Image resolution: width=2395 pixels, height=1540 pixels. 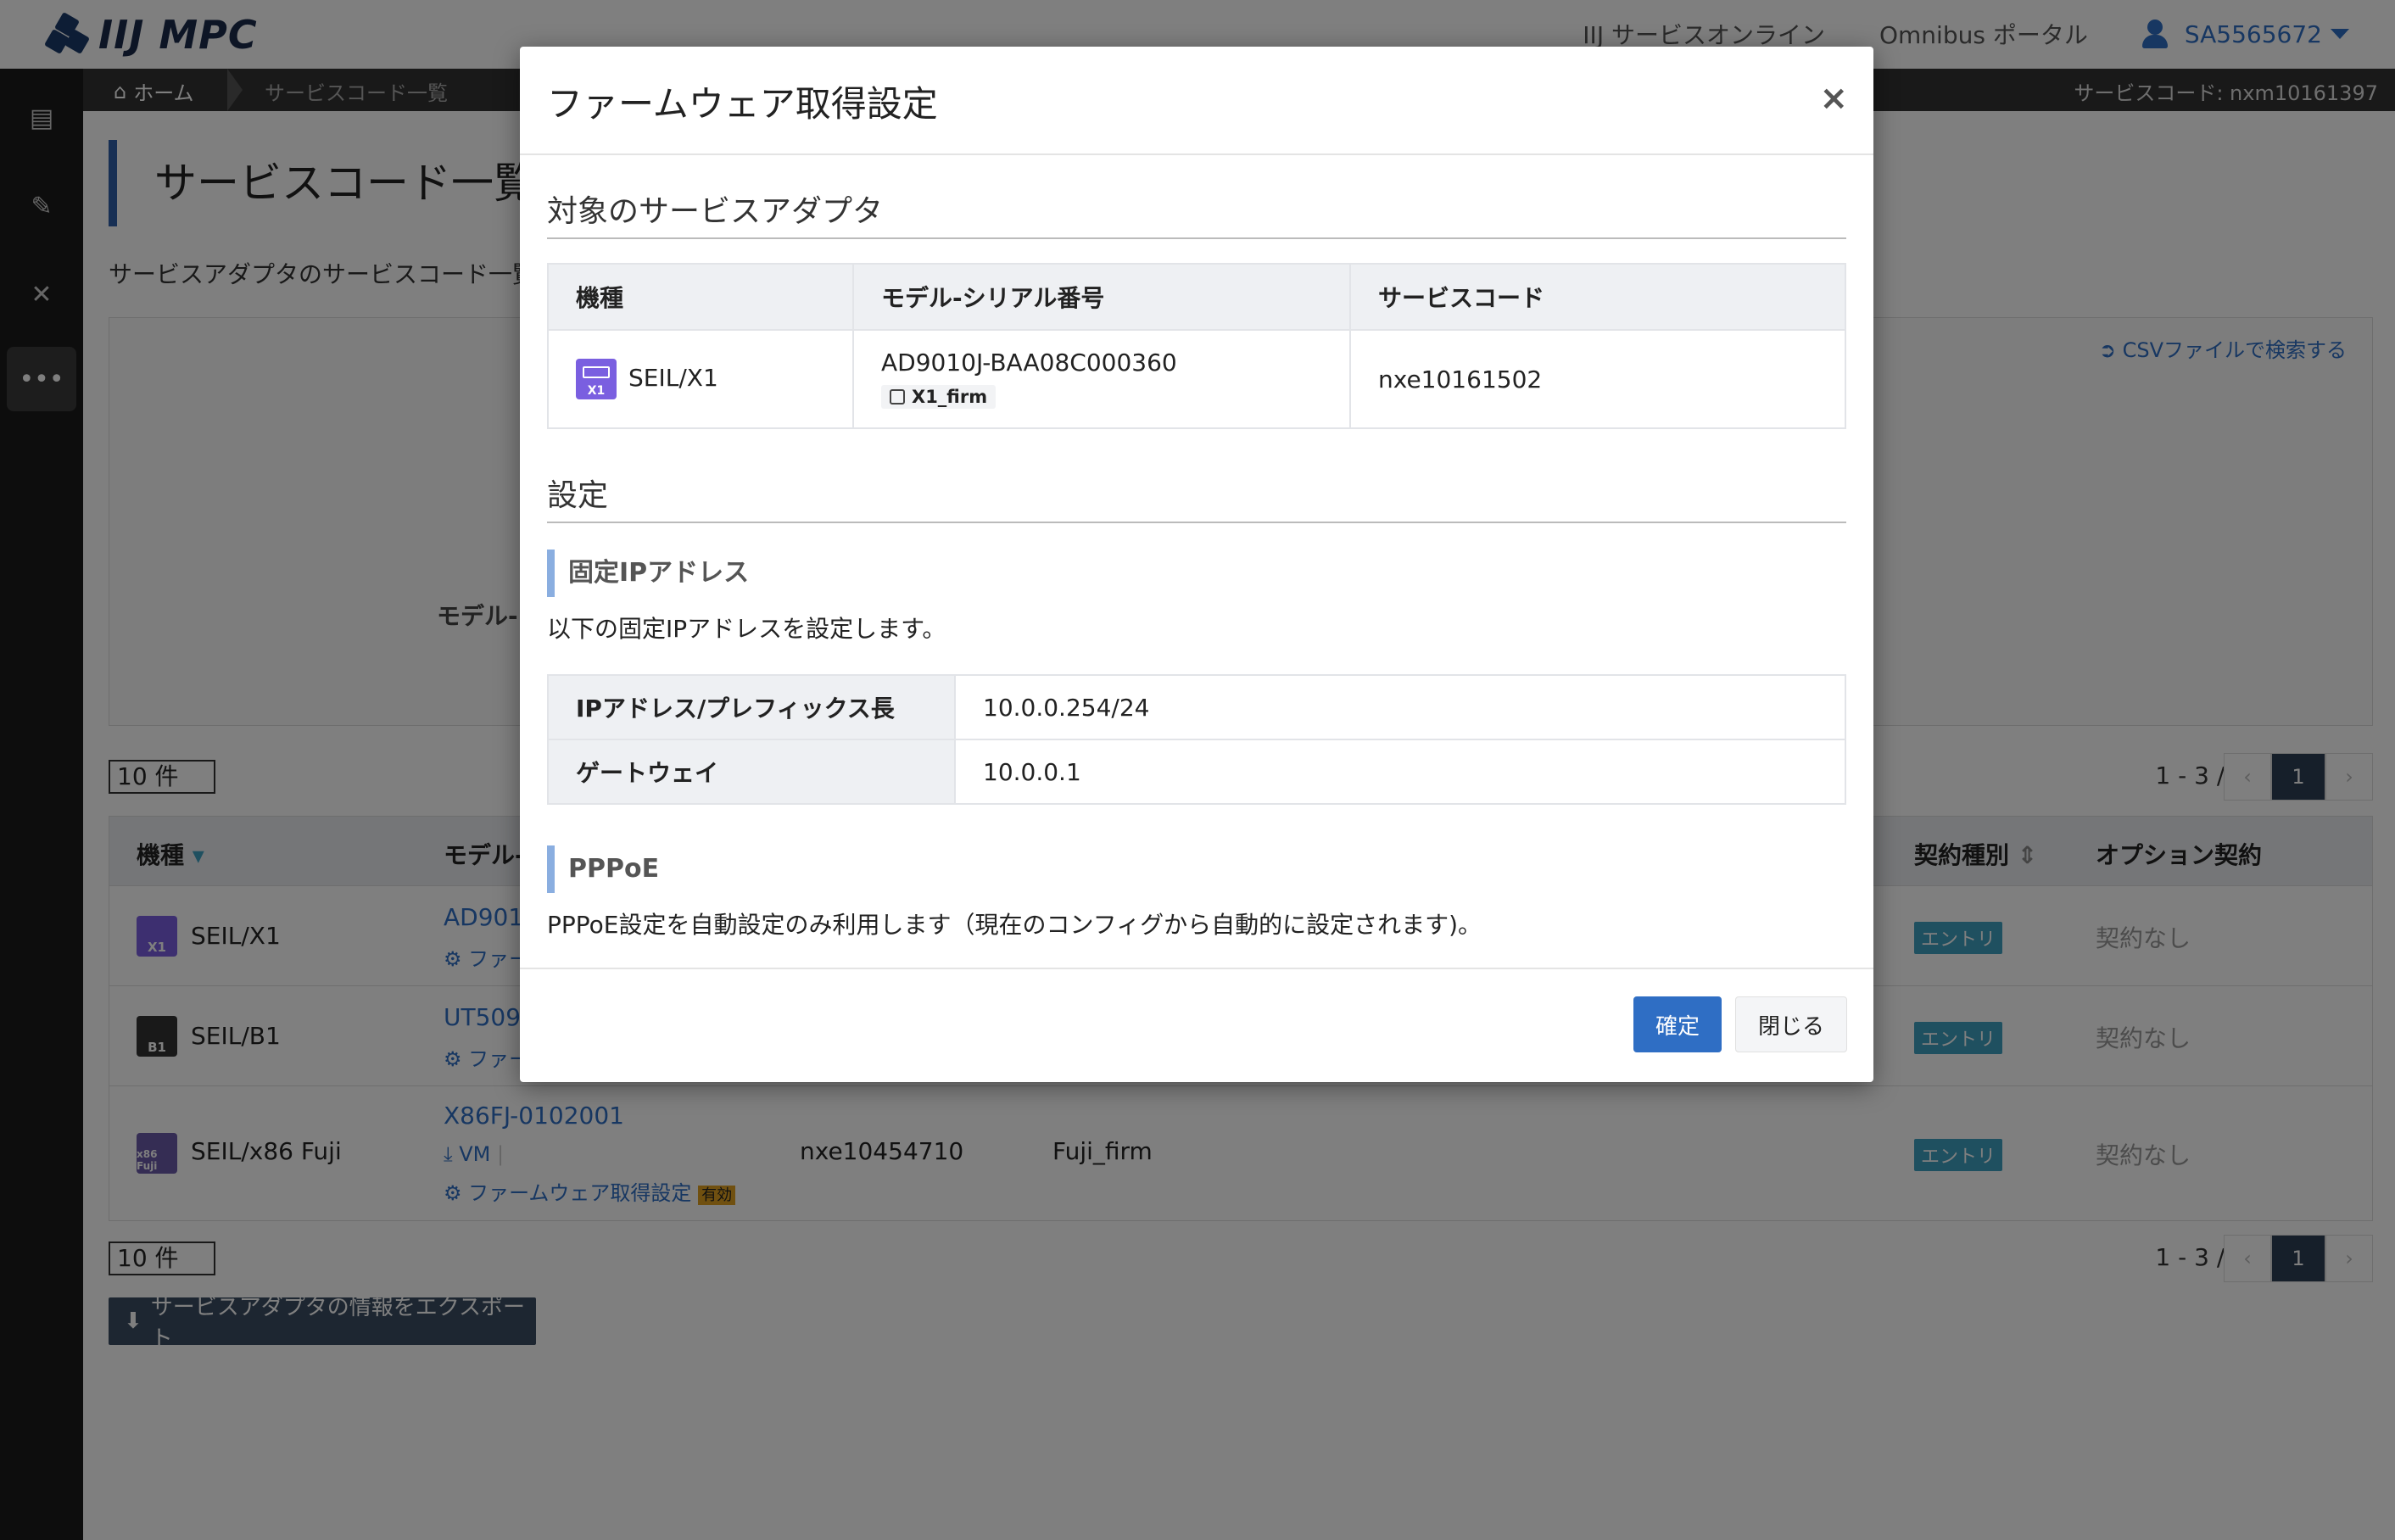 What do you see at coordinates (1833, 98) in the screenshot?
I see `close-icon: ×` at bounding box center [1833, 98].